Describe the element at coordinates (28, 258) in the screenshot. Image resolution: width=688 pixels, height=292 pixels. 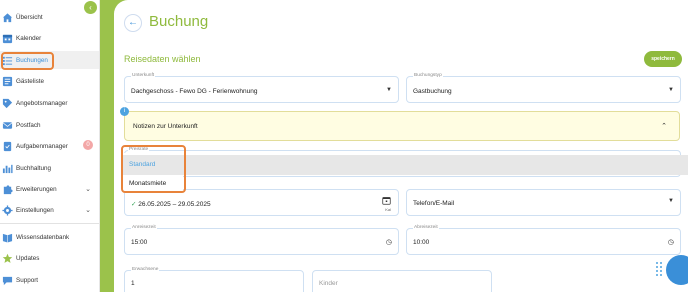
I see `sidebar-item-label: Updates` at that location.